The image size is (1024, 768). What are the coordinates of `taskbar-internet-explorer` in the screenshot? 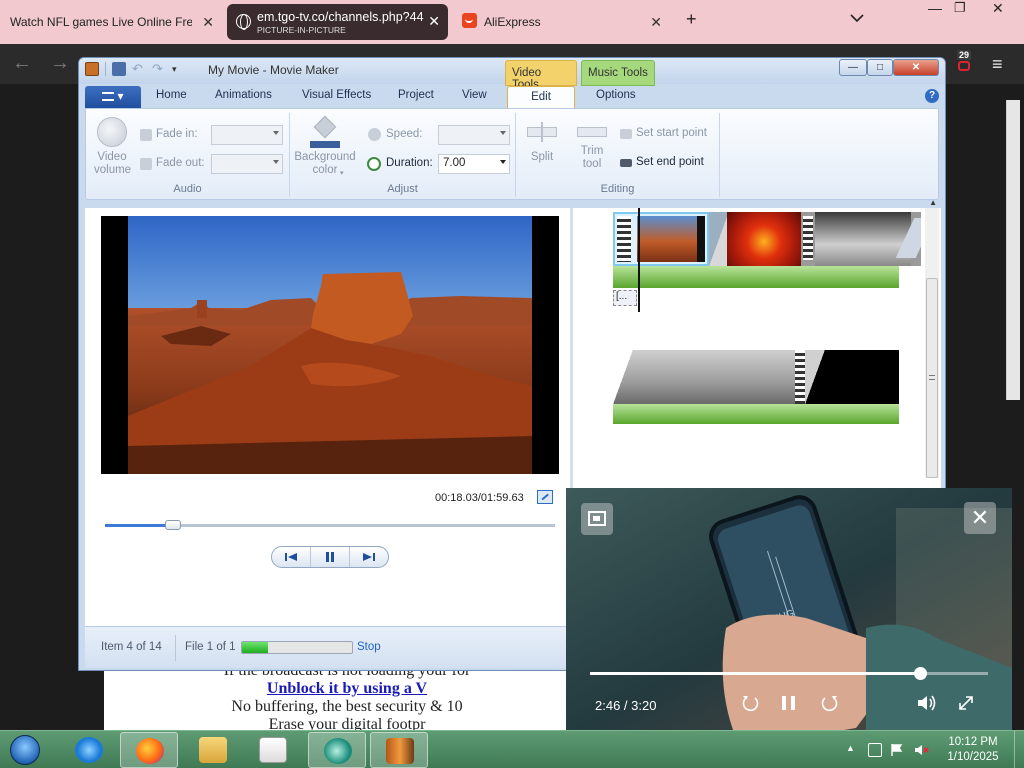 It's located at (89, 750).